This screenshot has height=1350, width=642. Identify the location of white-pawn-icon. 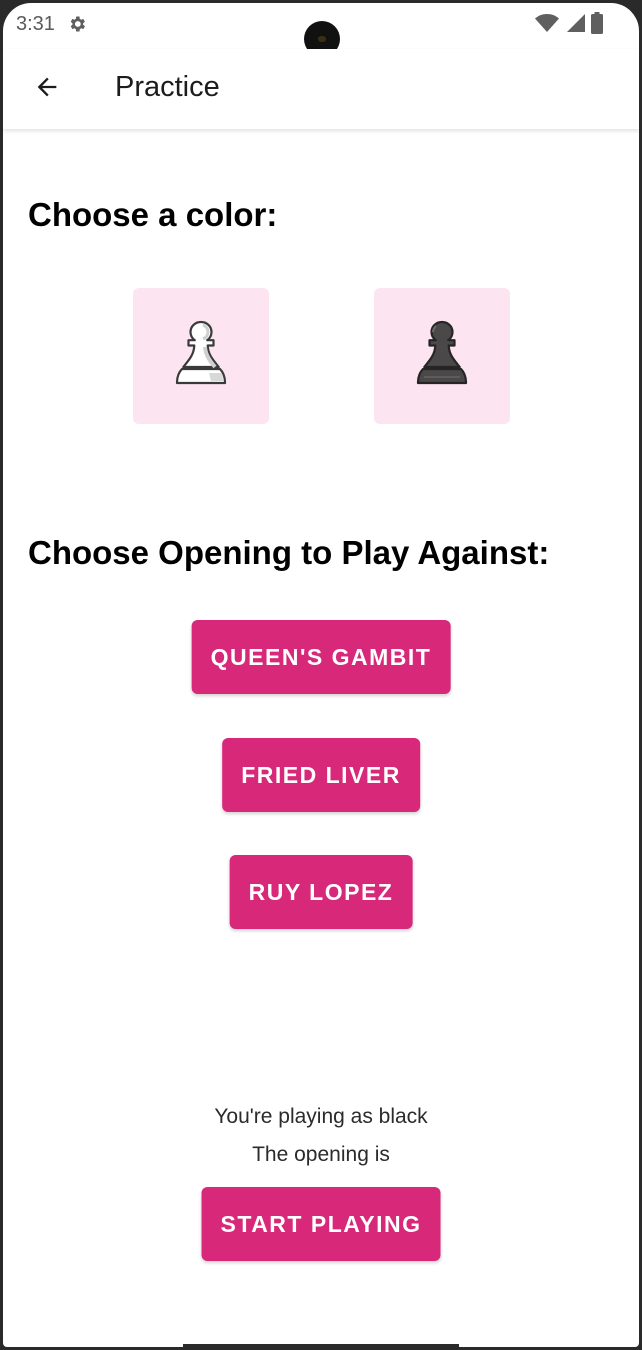
(201, 356).